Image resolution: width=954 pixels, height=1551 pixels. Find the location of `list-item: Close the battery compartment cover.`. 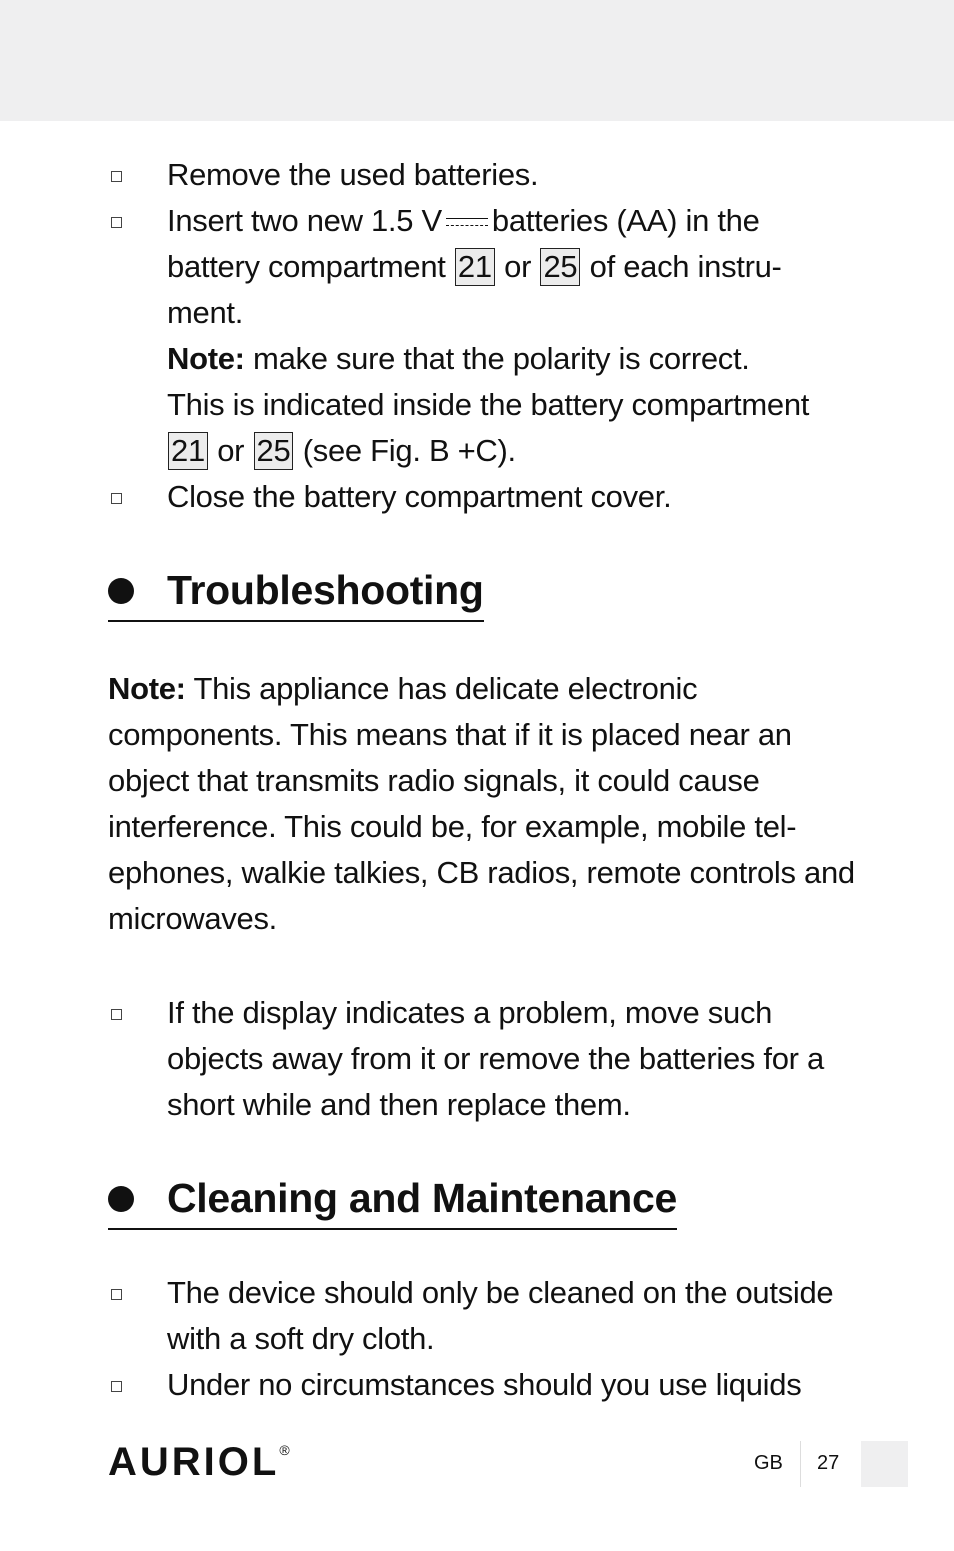

list-item: Close the battery compartment cover. is located at coordinates (488, 497).